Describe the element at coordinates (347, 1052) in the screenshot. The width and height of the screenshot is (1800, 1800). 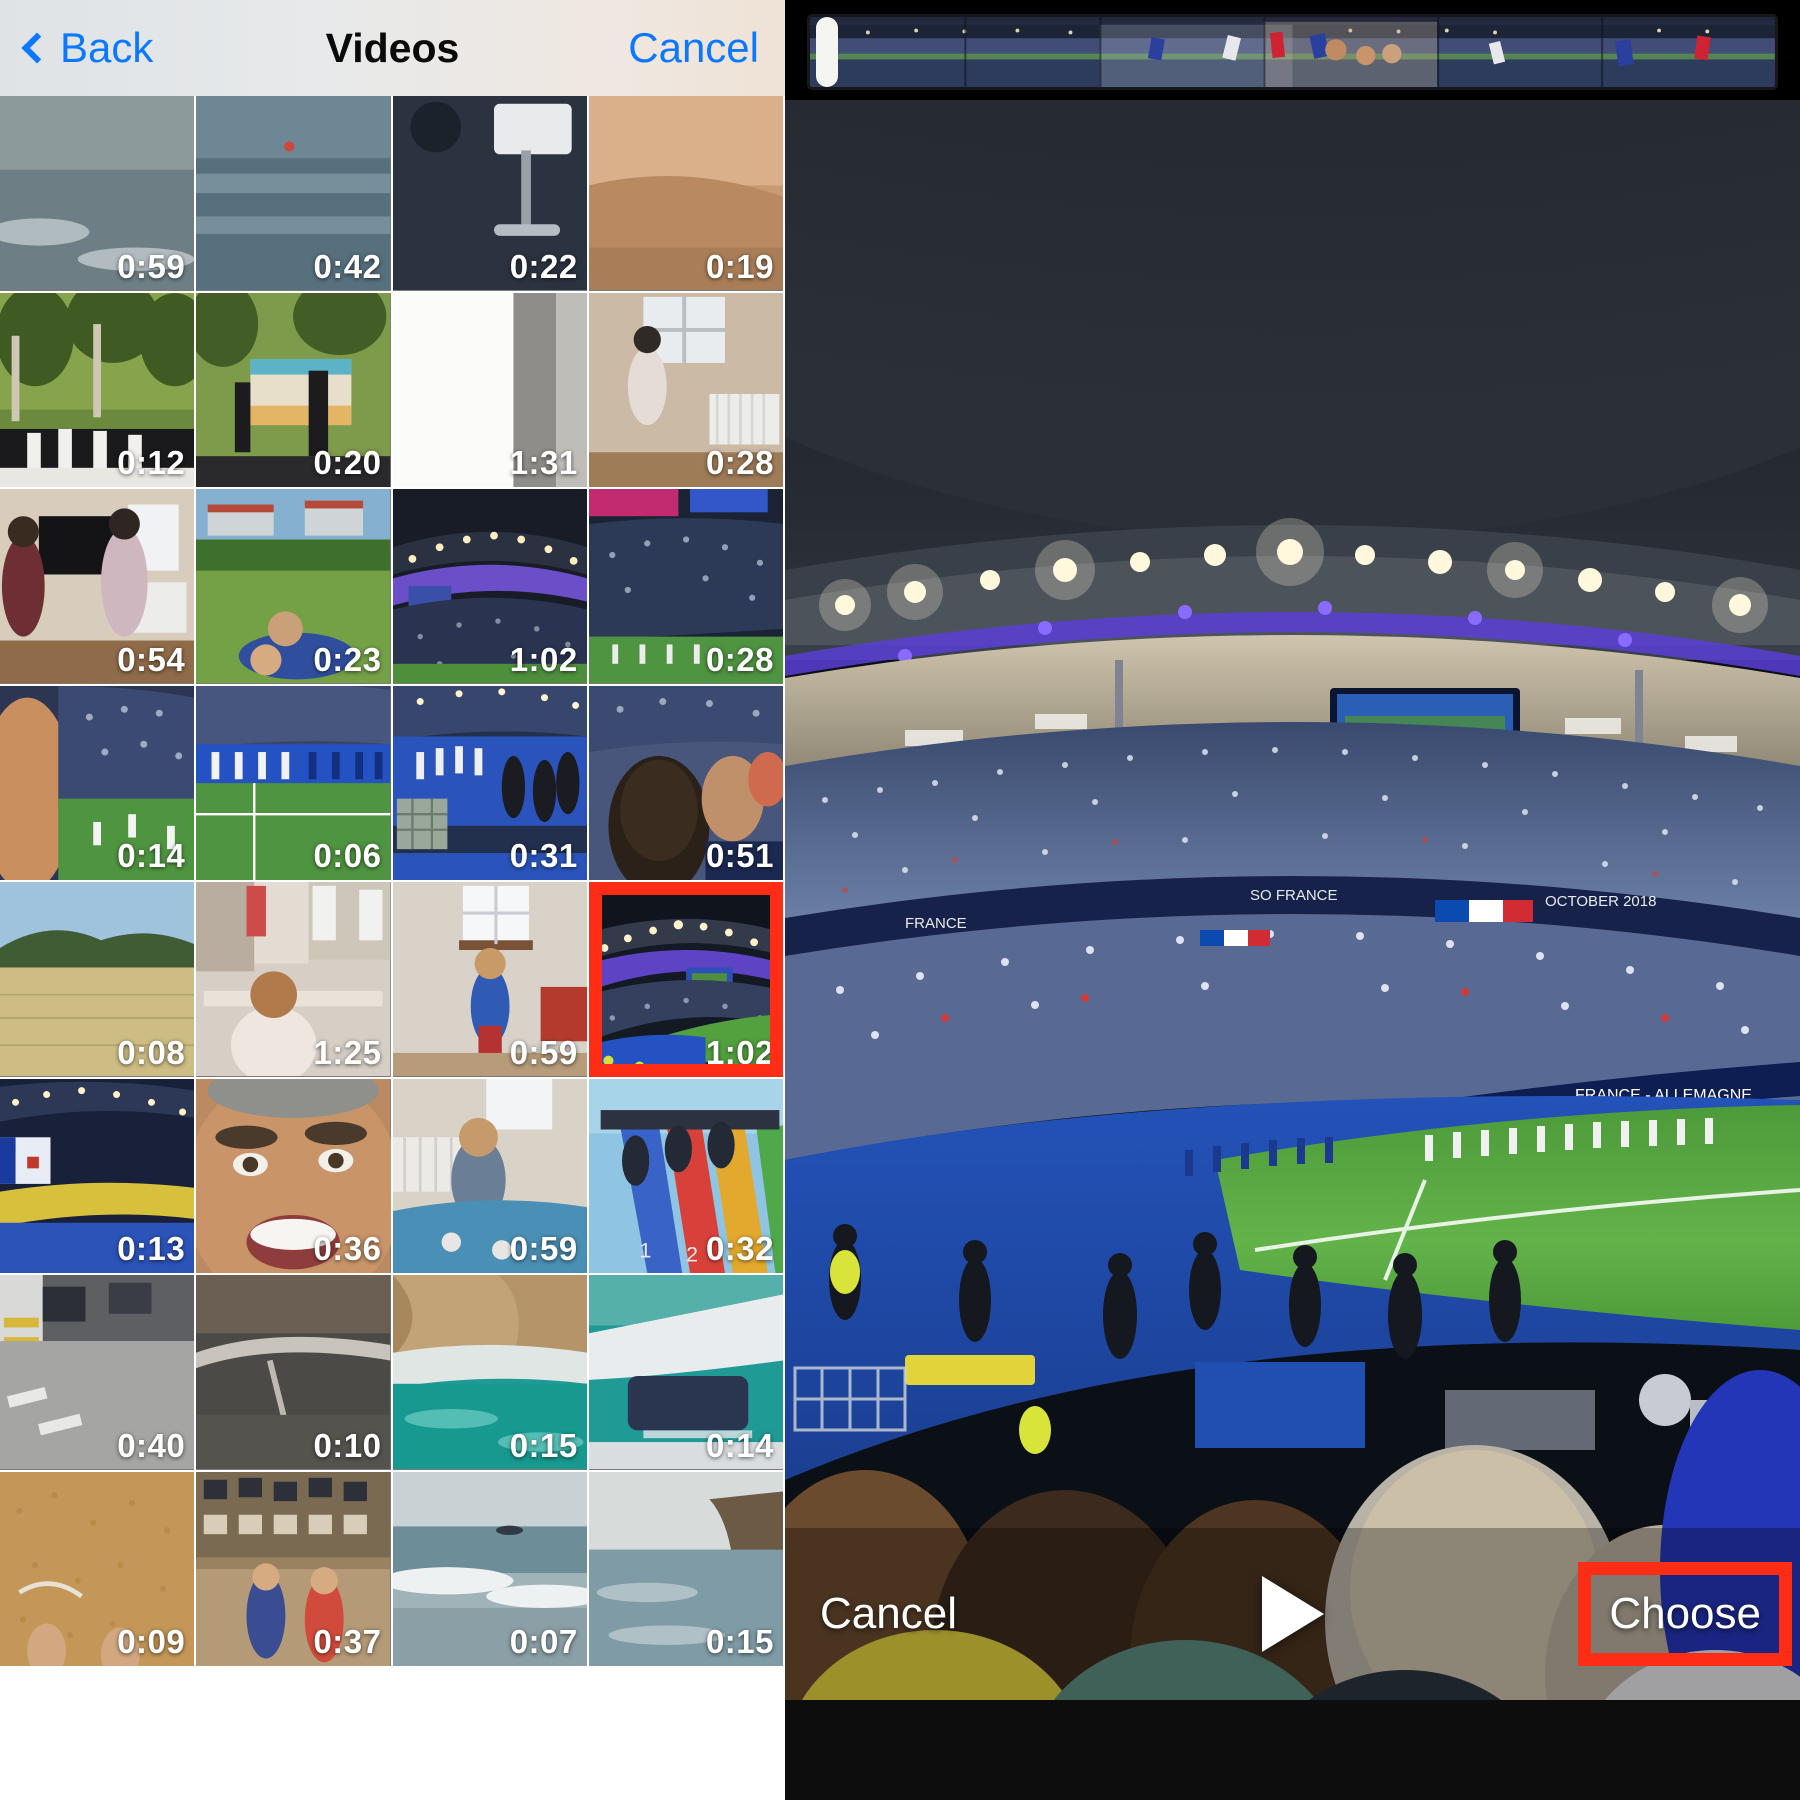
I see `video-duration-label: 1:25` at that location.